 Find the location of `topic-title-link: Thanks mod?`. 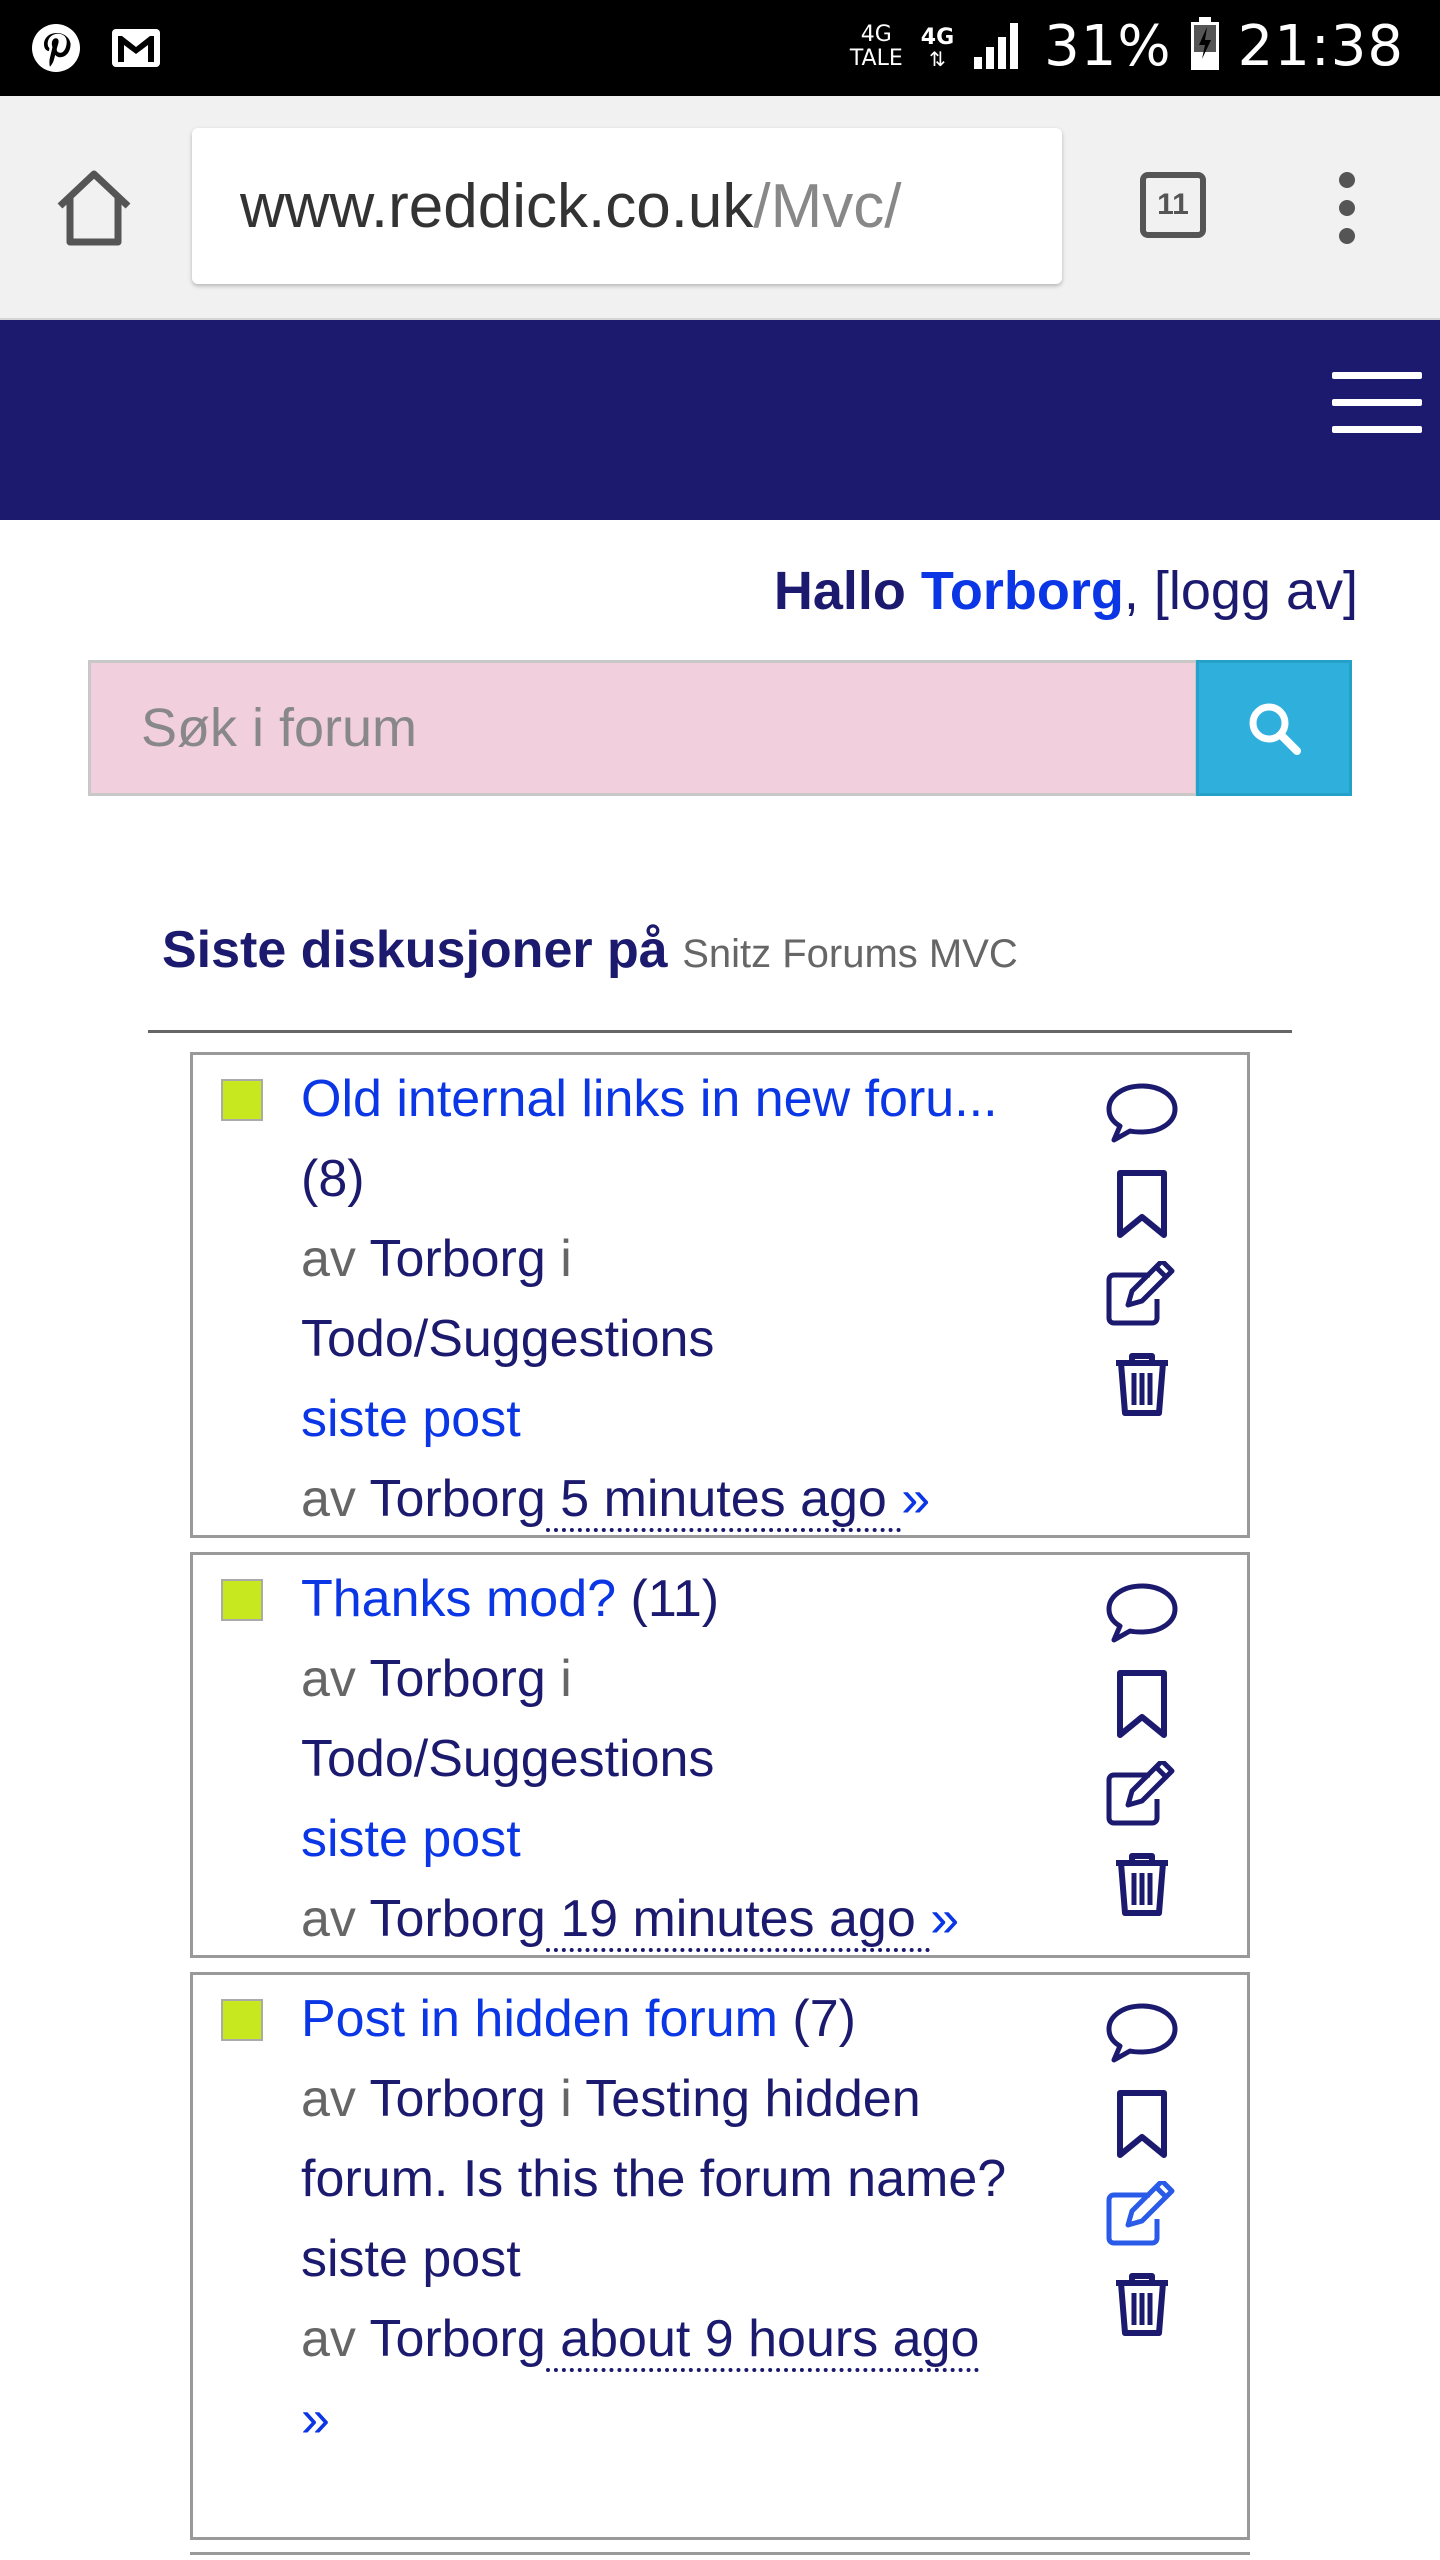

topic-title-link: Thanks mod? is located at coordinates (458, 1599).